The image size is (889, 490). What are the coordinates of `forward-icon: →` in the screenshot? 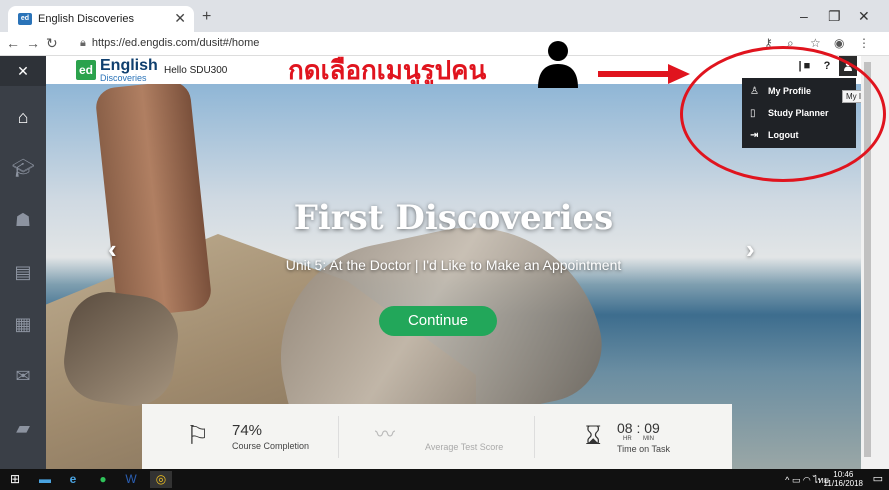 It's located at (33, 43).